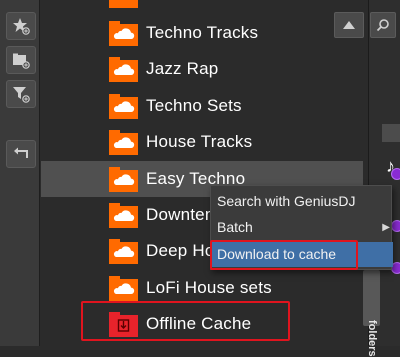 This screenshot has height=357, width=400. I want to click on back-button, so click(21, 154).